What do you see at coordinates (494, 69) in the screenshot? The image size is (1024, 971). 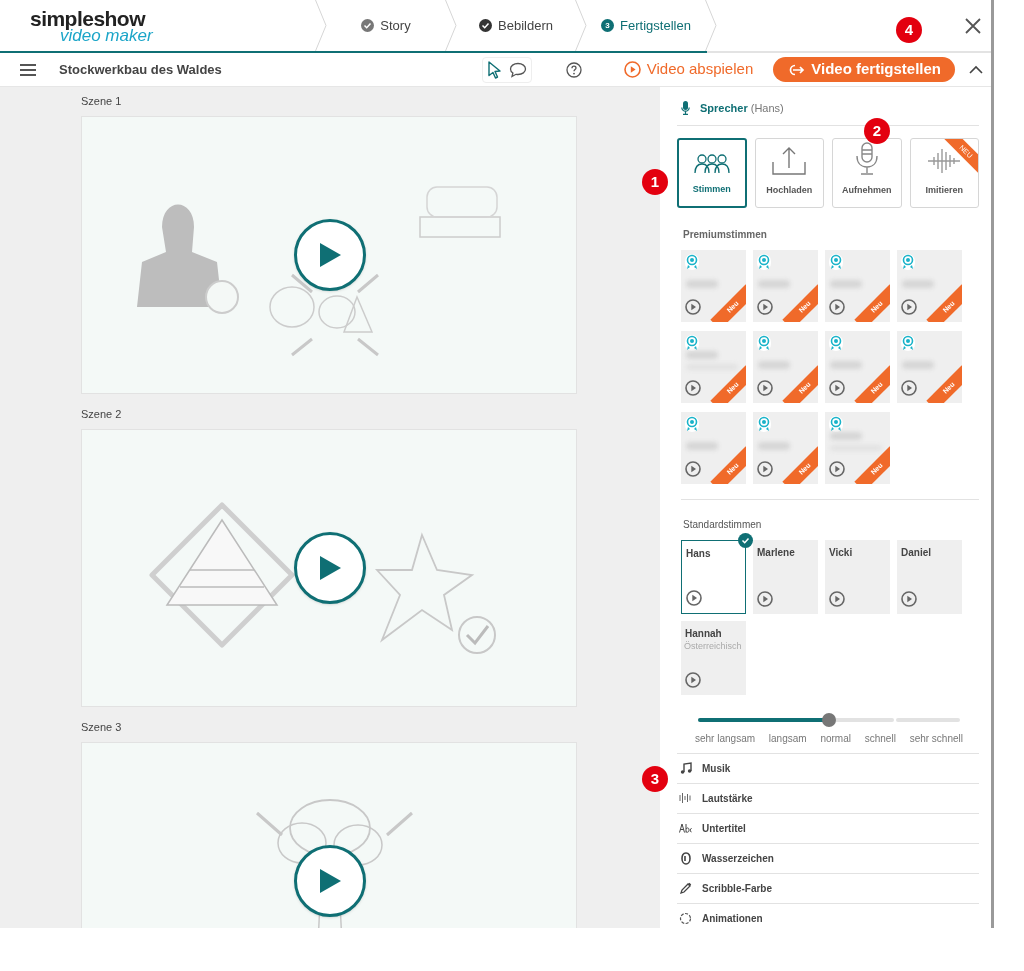 I see `pointer-icon` at bounding box center [494, 69].